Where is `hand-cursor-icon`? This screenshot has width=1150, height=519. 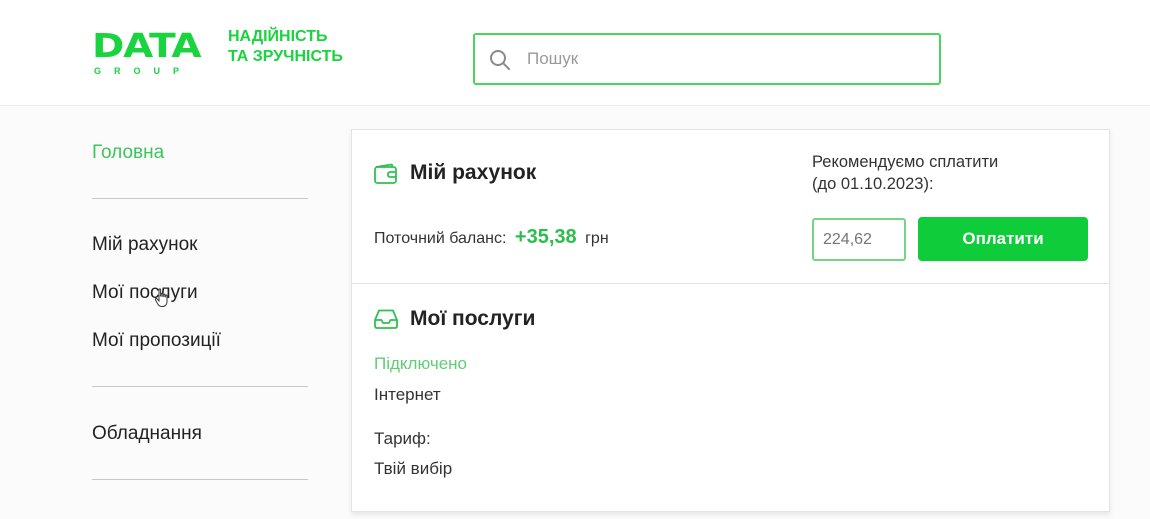
hand-cursor-icon is located at coordinates (161, 297).